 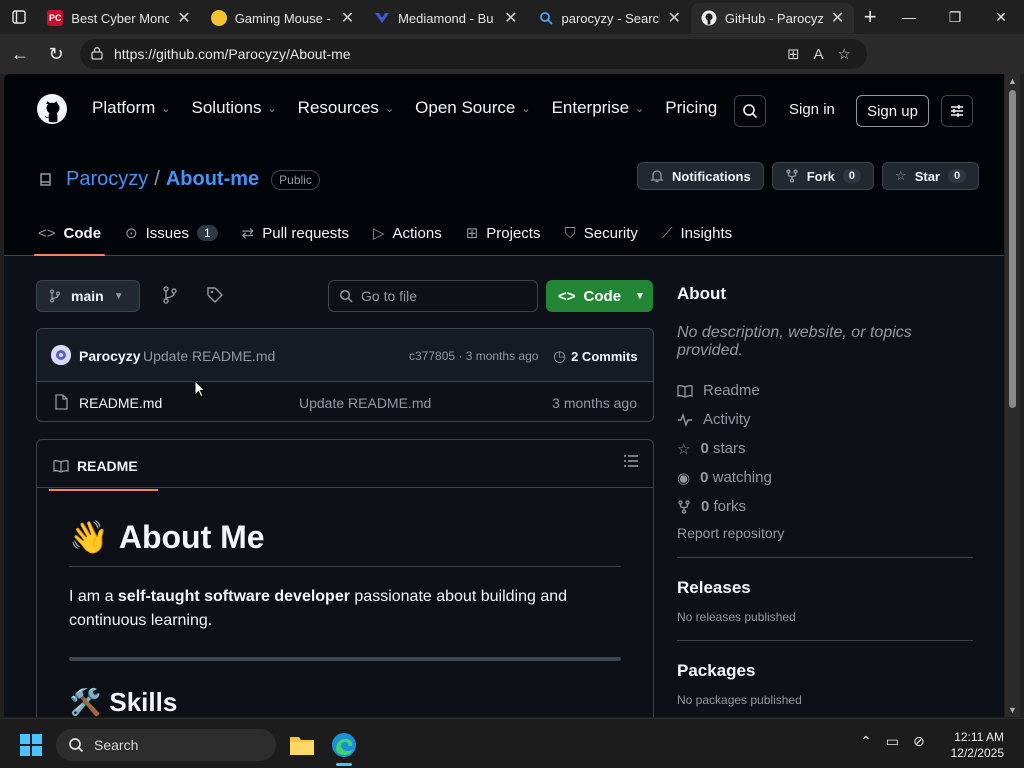 I want to click on notifications-button: Notifications, so click(x=700, y=176).